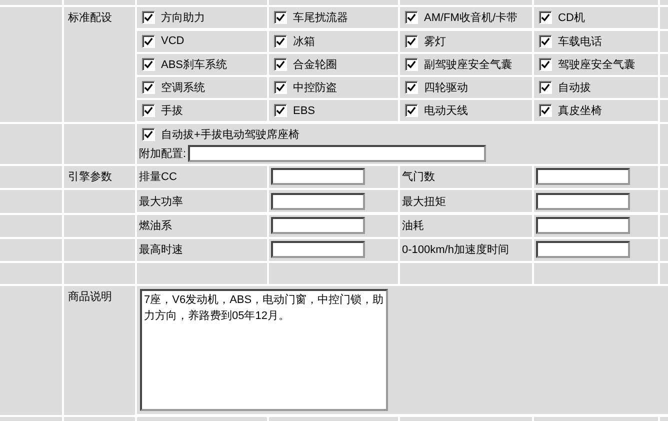 This screenshot has height=421, width=668. Describe the element at coordinates (304, 110) in the screenshot. I see `checkbox-label: EBS` at that location.